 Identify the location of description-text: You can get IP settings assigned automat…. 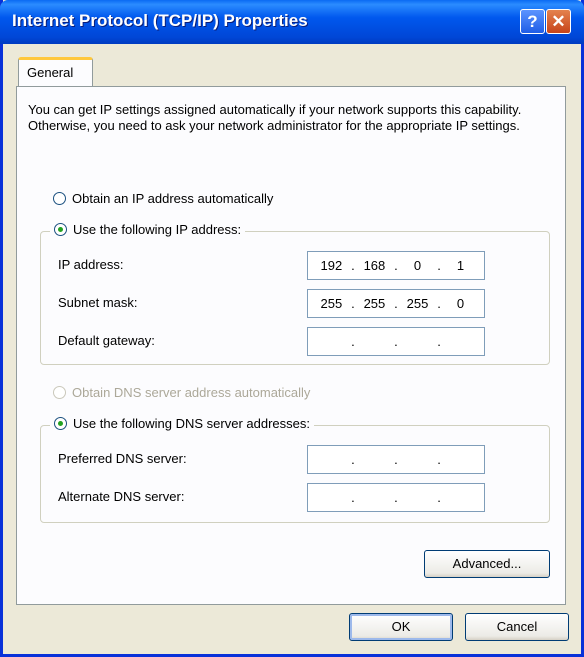
(275, 117).